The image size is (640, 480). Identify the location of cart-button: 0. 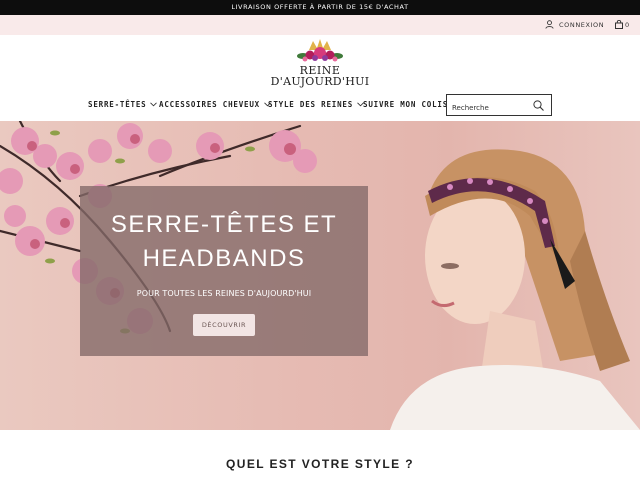
(622, 25).